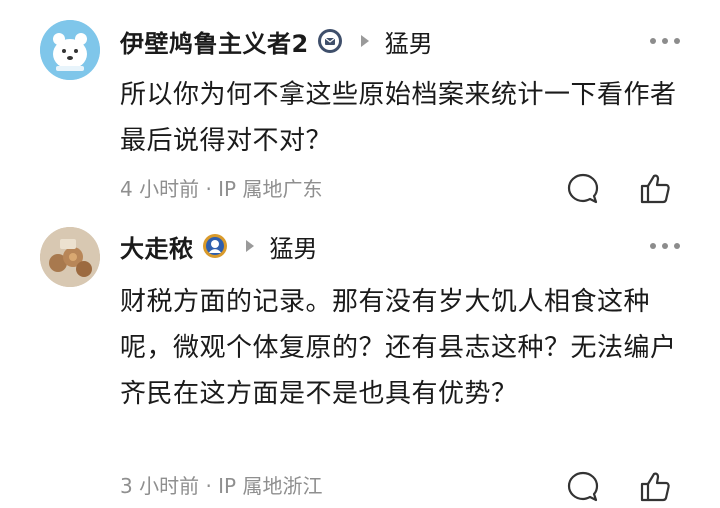 The width and height of the screenshot is (720, 508). I want to click on username: 大走秾, so click(157, 246).